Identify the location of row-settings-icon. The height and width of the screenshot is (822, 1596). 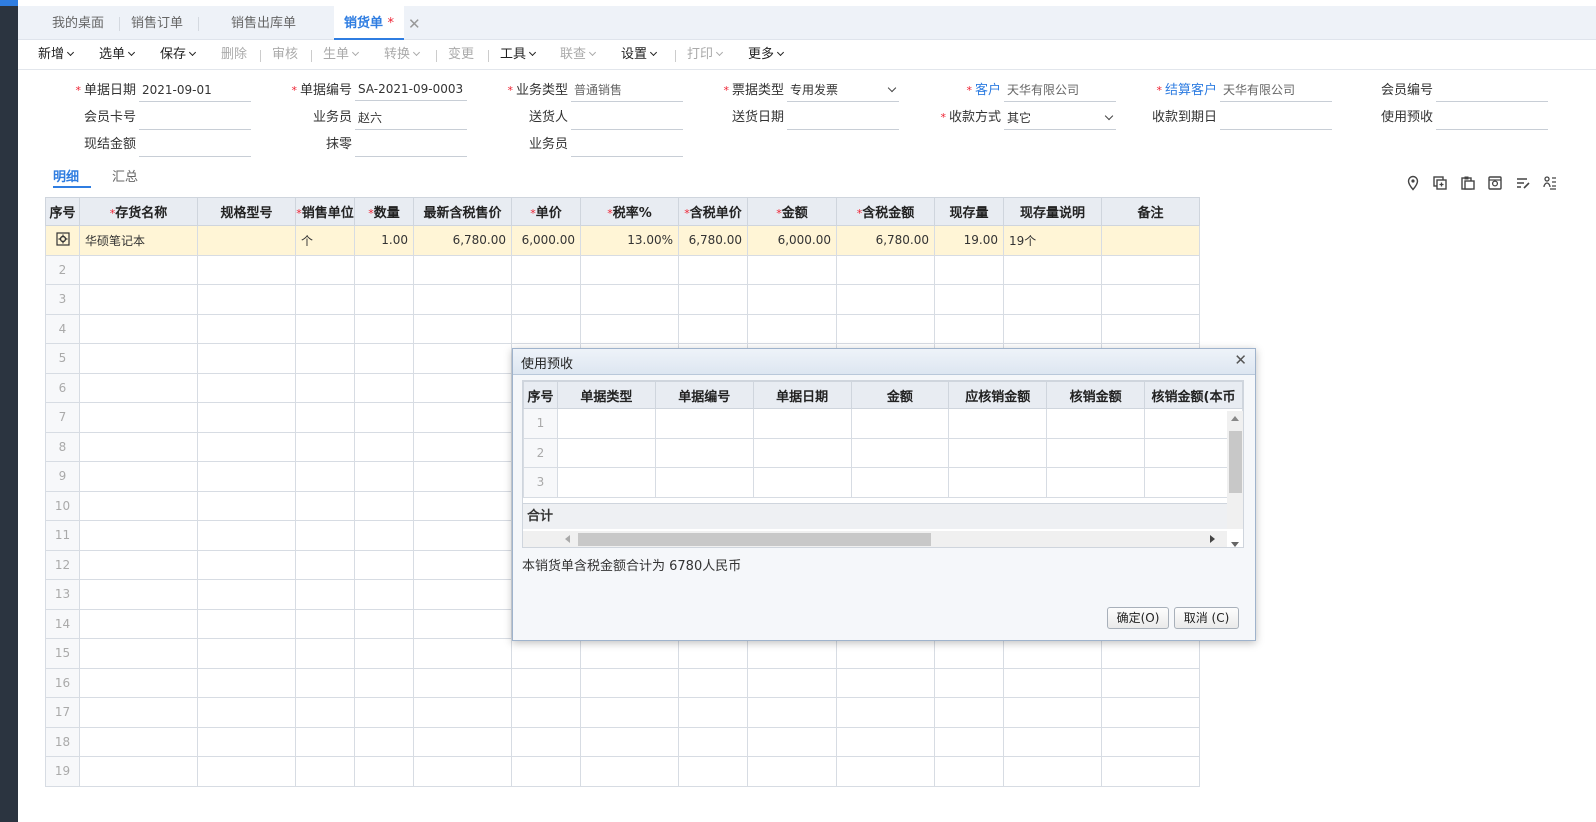
(62, 239).